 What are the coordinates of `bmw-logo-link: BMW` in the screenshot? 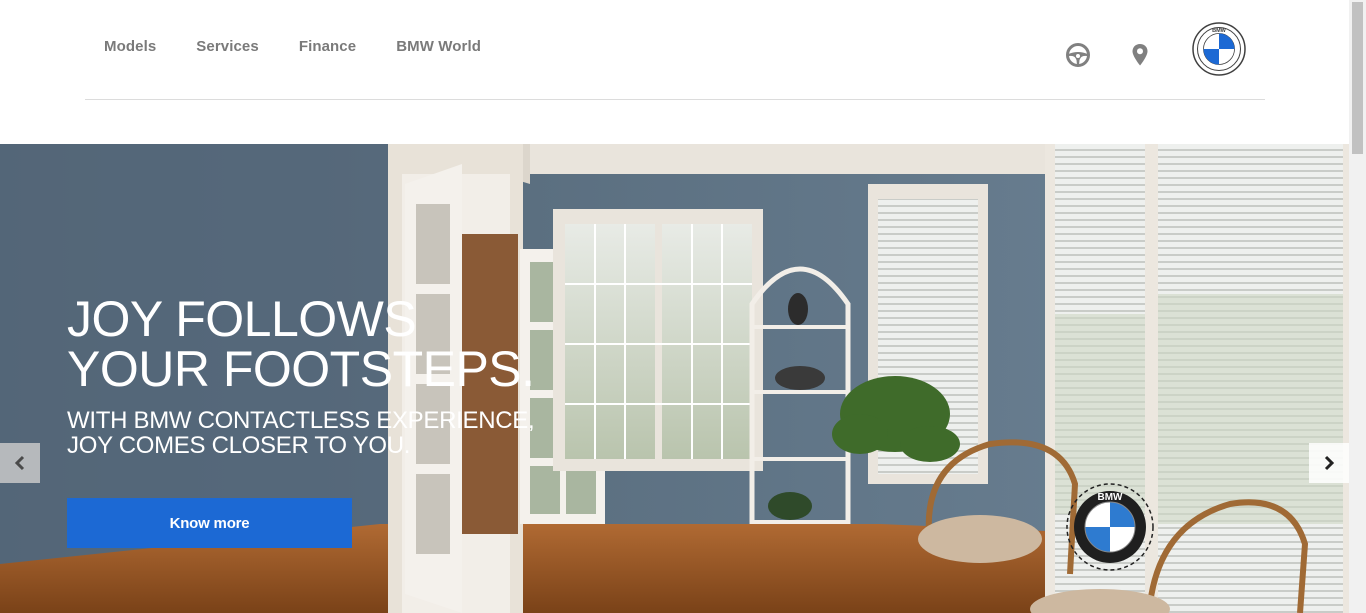 It's located at (1219, 49).